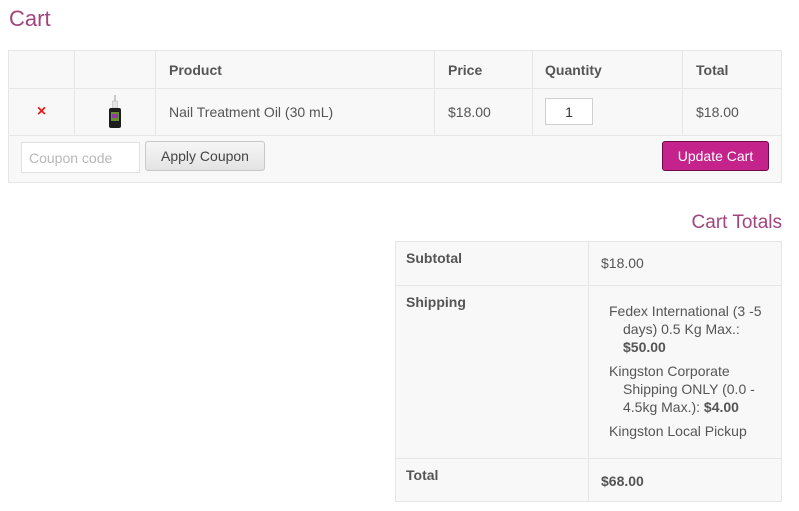 The width and height of the screenshot is (799, 511). I want to click on update-cart-button: Update Cart, so click(715, 156).